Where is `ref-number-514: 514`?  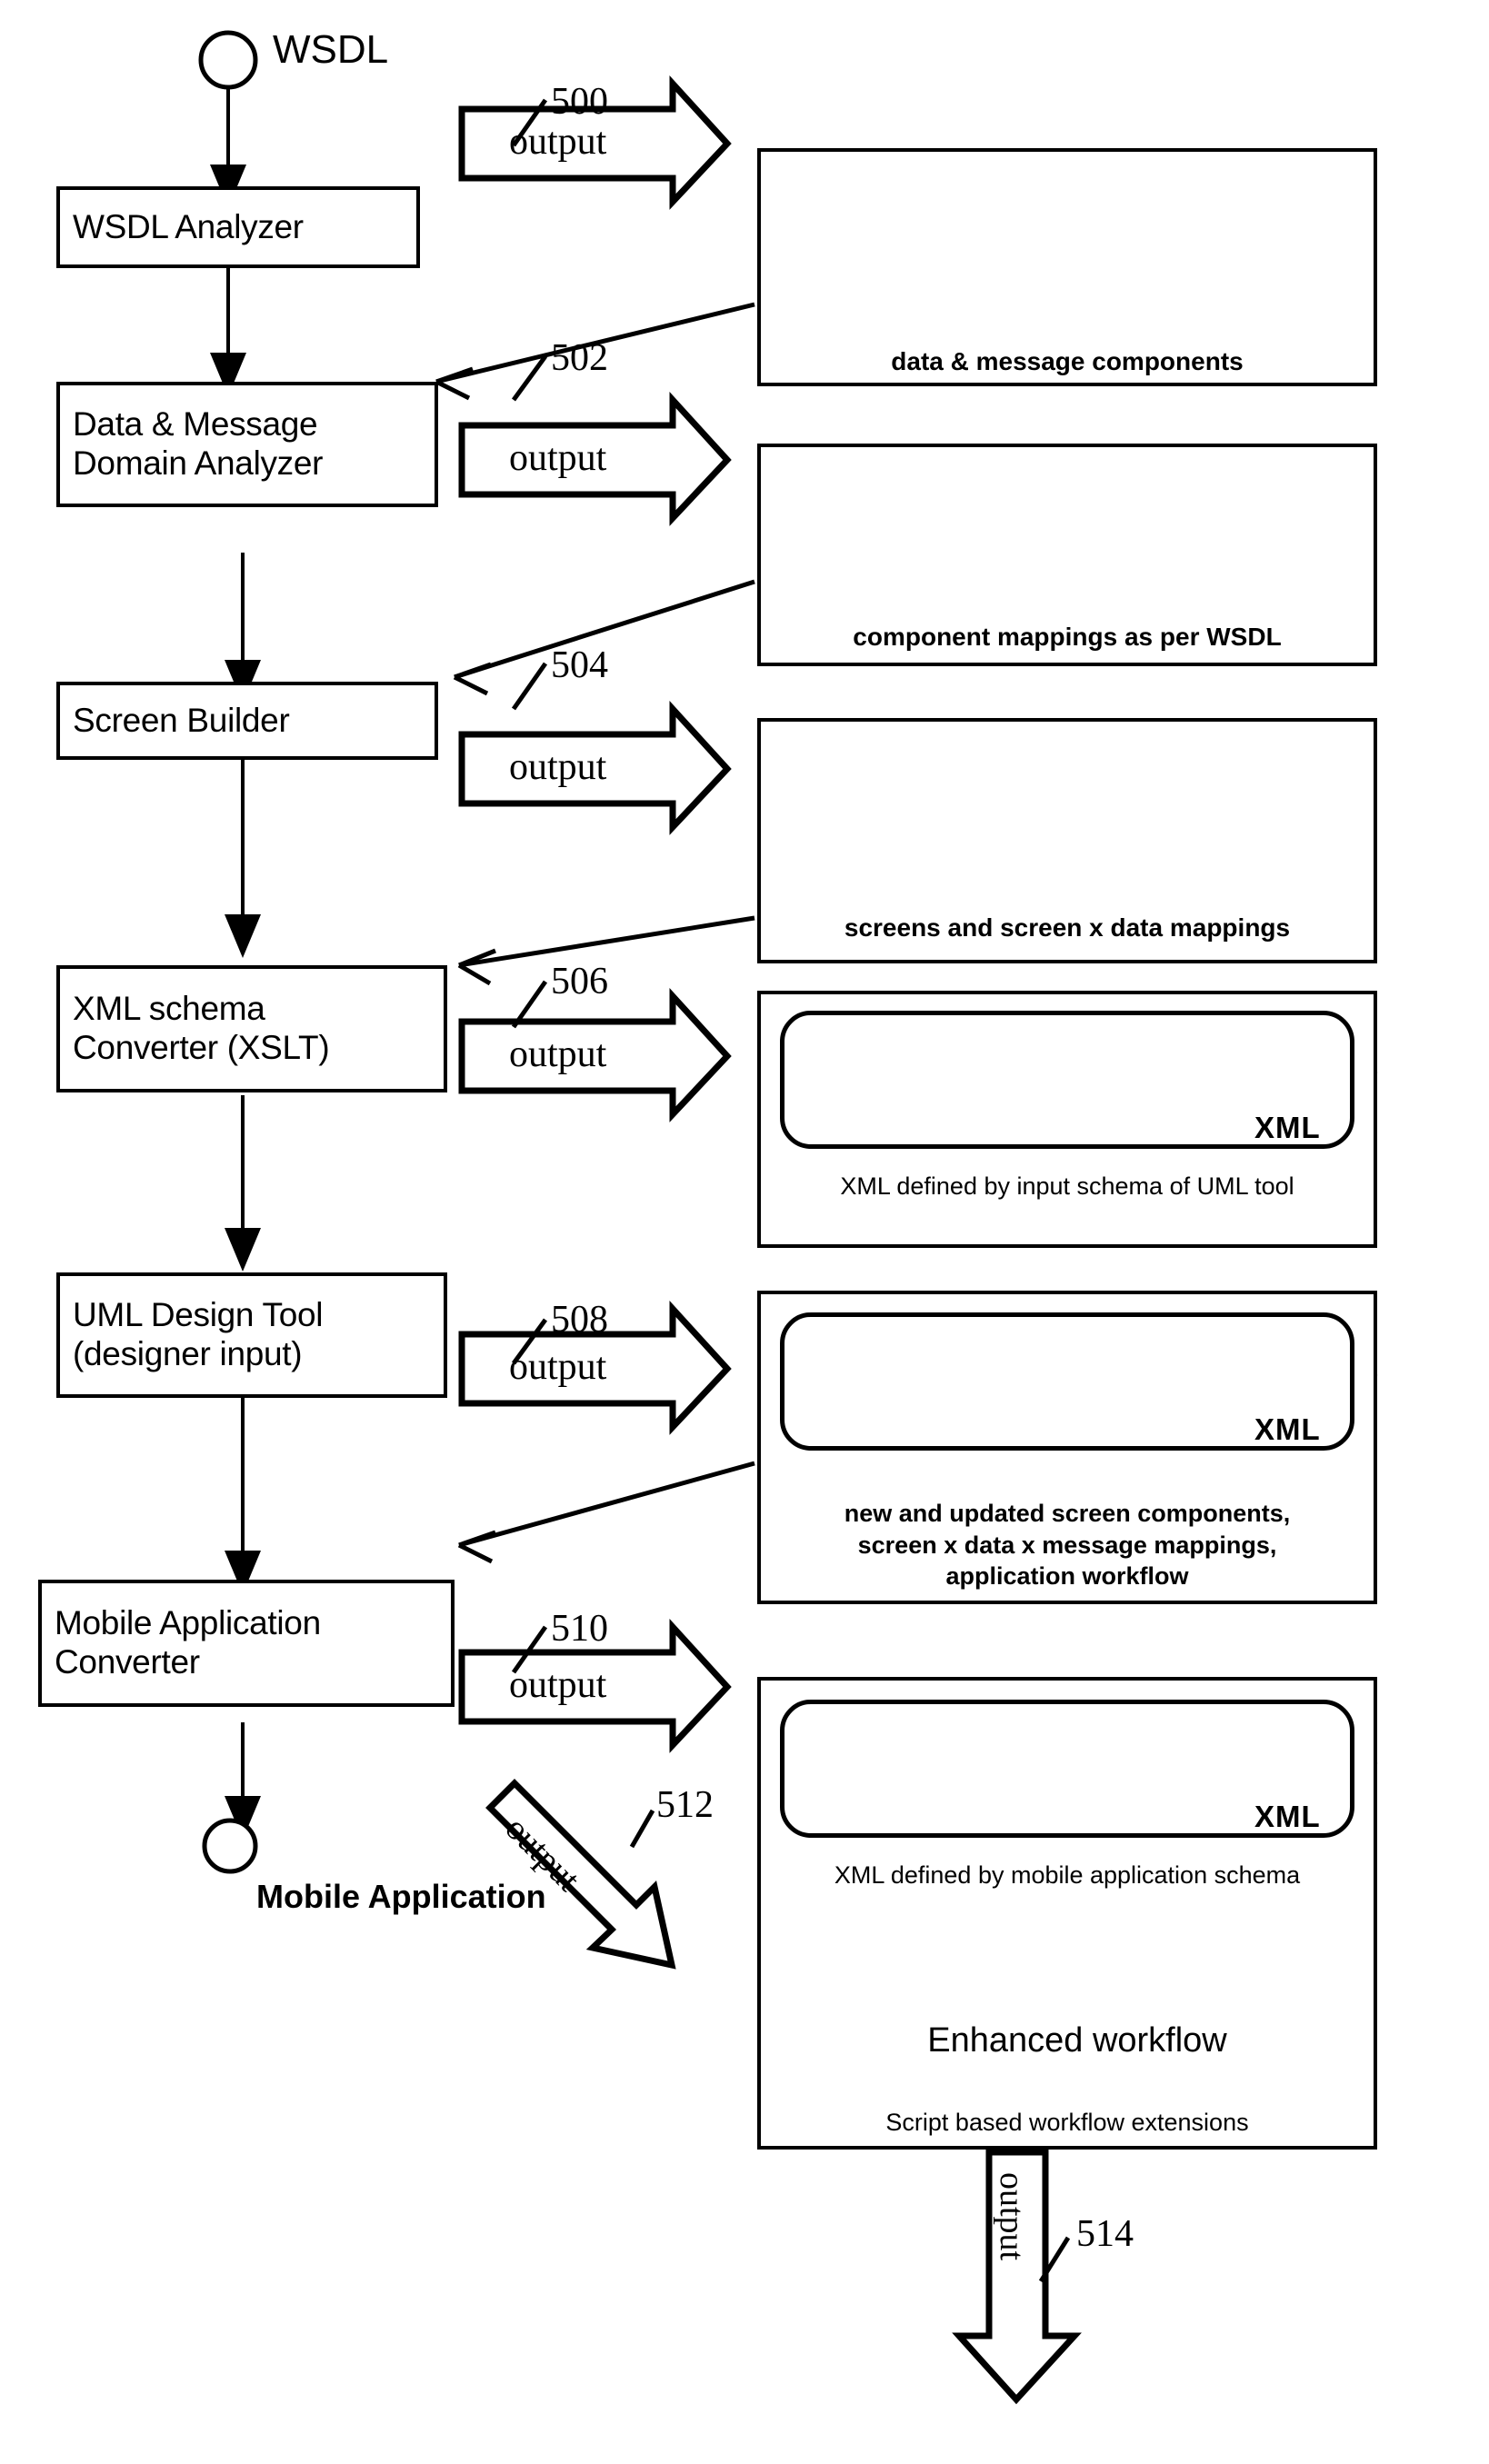 ref-number-514: 514 is located at coordinates (1105, 2234).